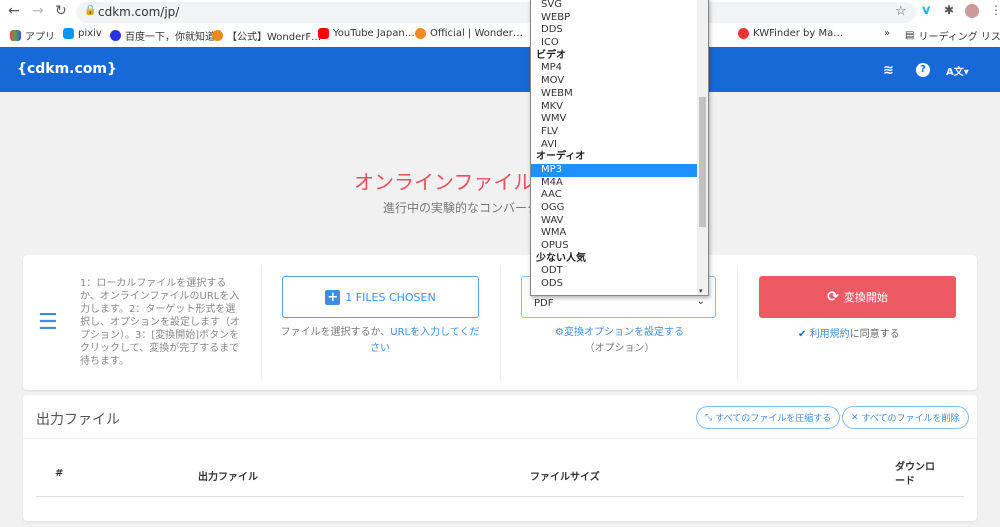  Describe the element at coordinates (68, 33) in the screenshot. I see `pixiv-icon` at that location.